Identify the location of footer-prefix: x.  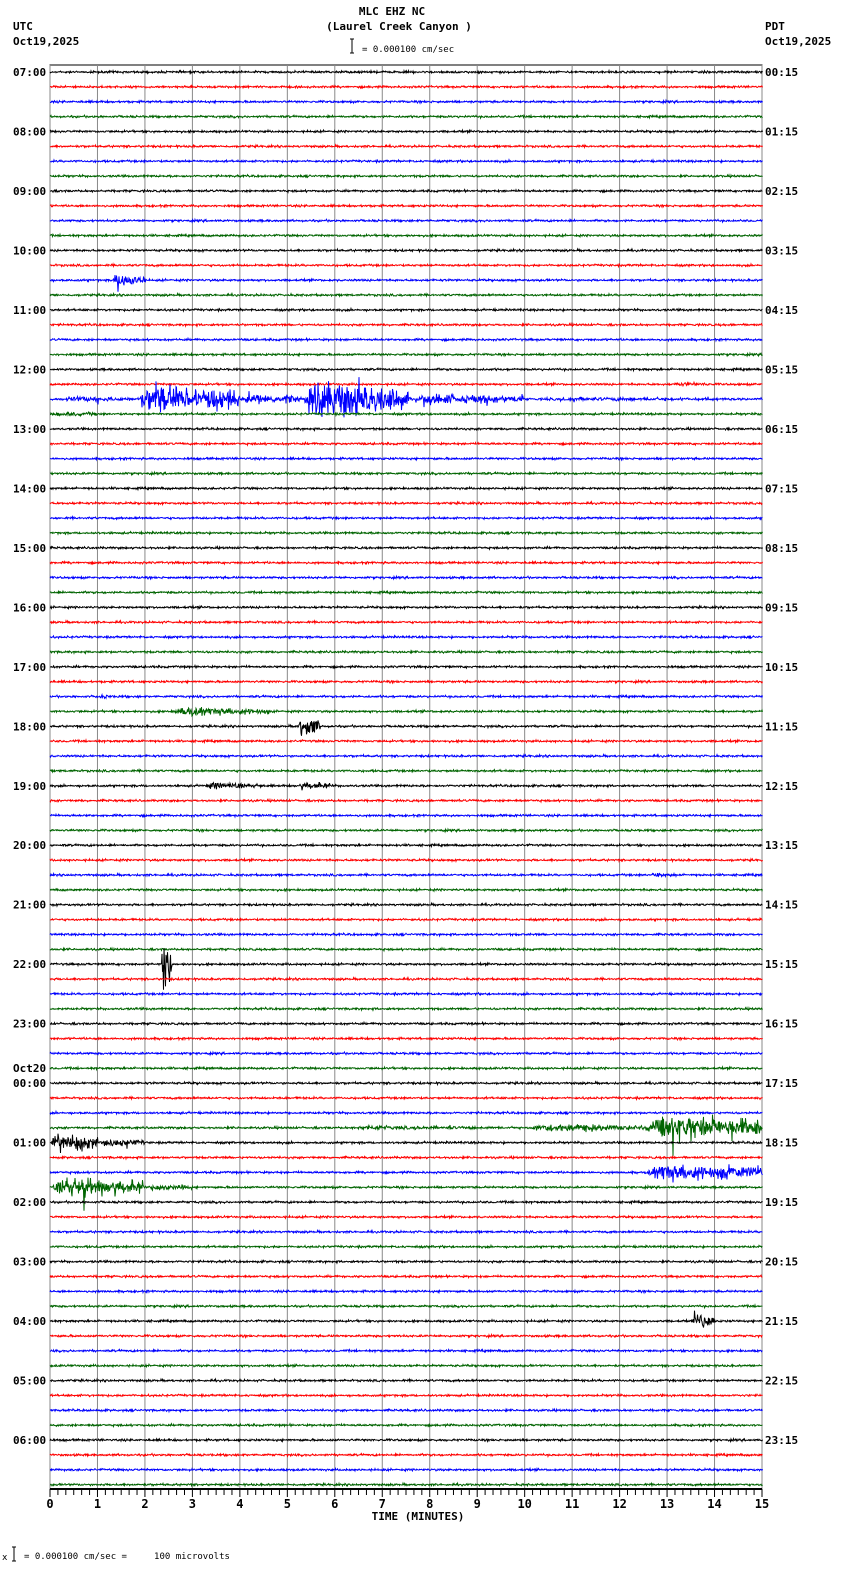
(5, 1558).